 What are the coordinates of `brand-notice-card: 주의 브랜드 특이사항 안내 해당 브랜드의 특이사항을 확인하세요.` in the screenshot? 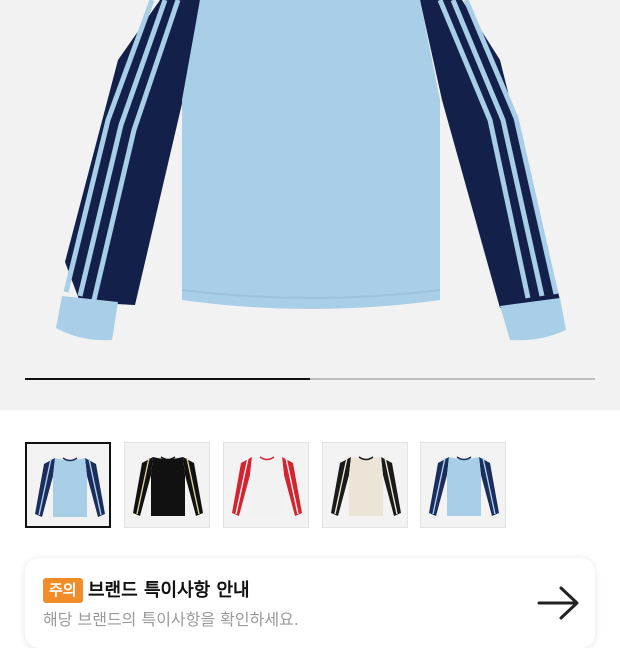 It's located at (310, 603).